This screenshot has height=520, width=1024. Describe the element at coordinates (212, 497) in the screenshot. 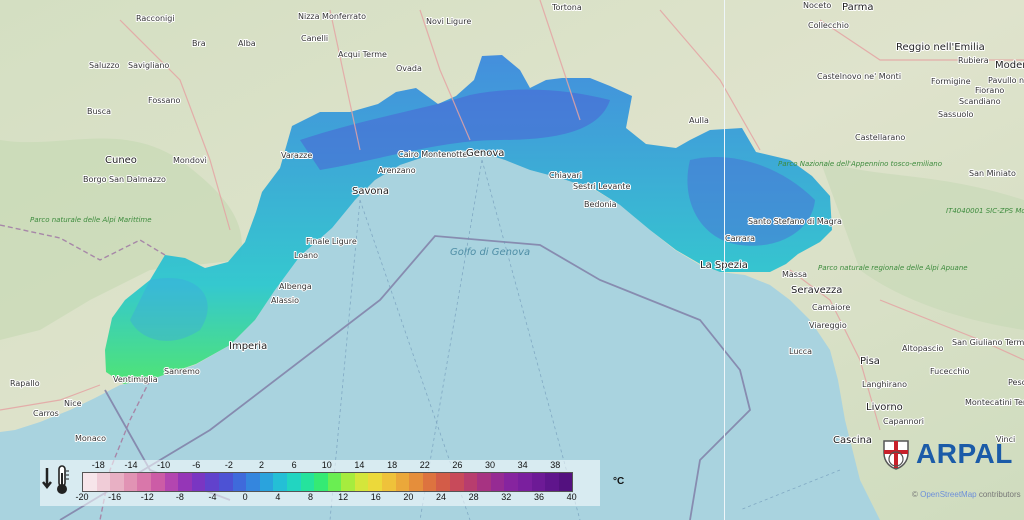

I see `legend-tick-label: -4` at that location.